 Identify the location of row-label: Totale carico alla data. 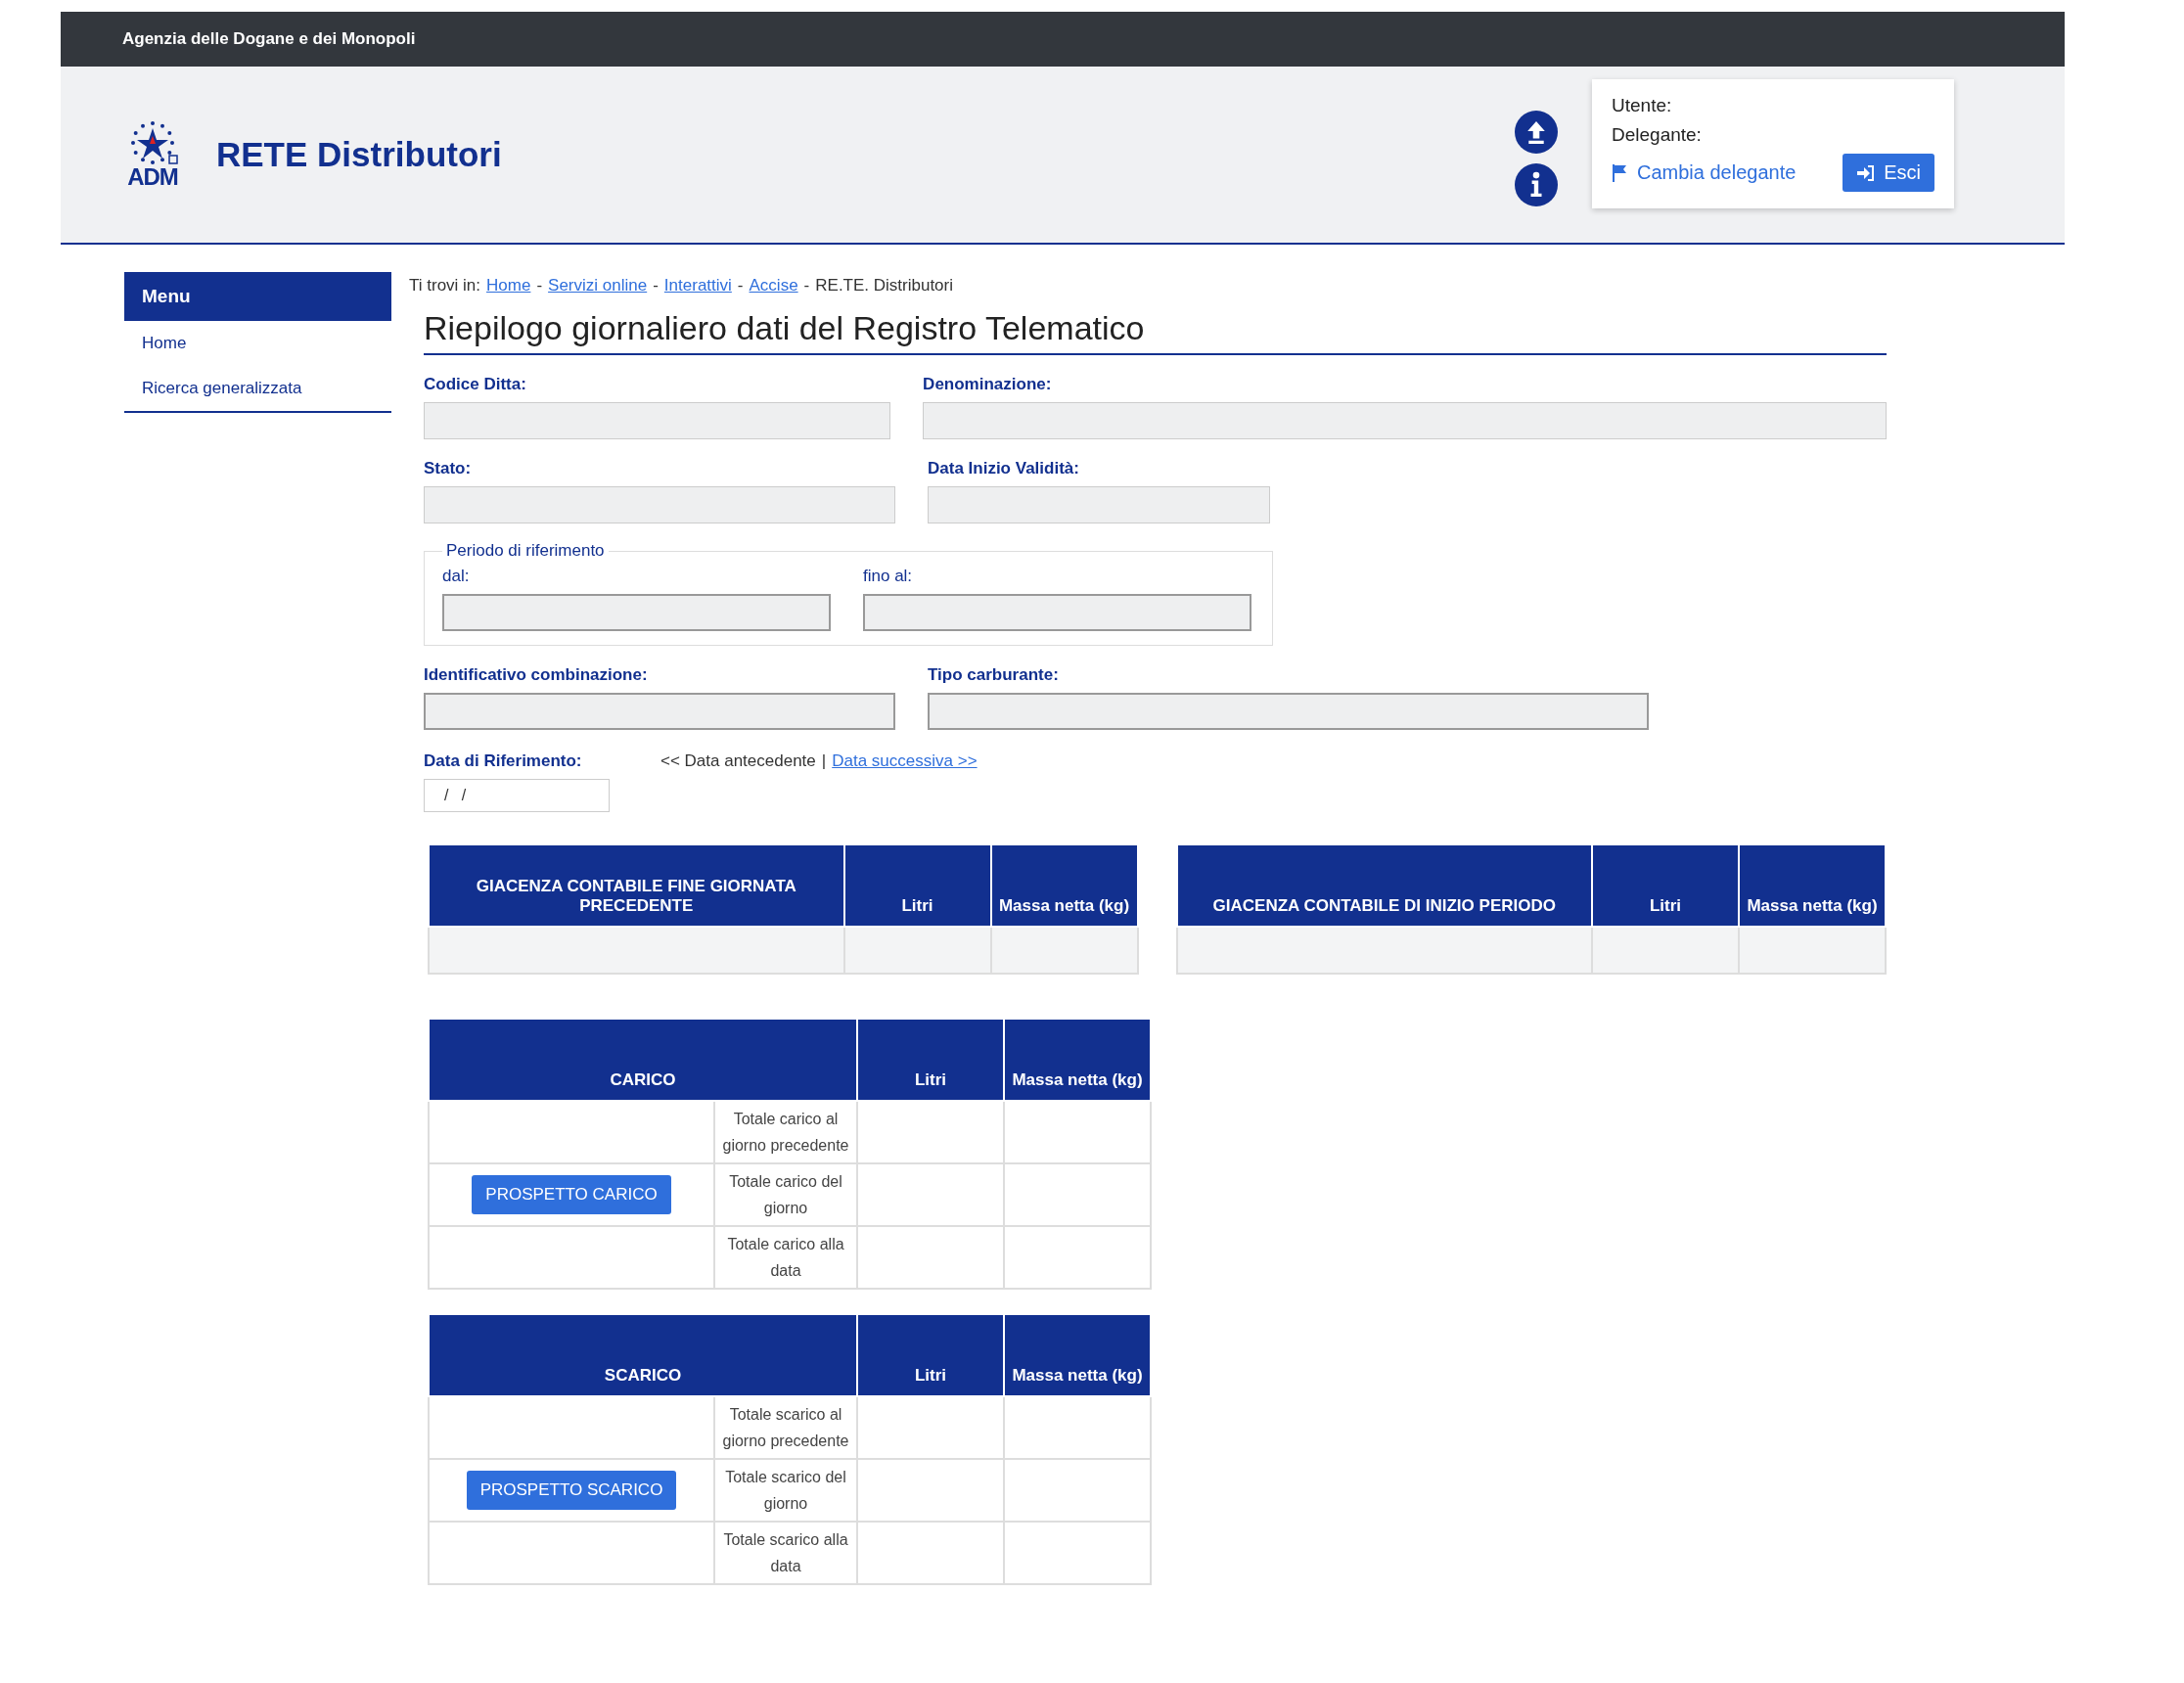
(785, 1257).